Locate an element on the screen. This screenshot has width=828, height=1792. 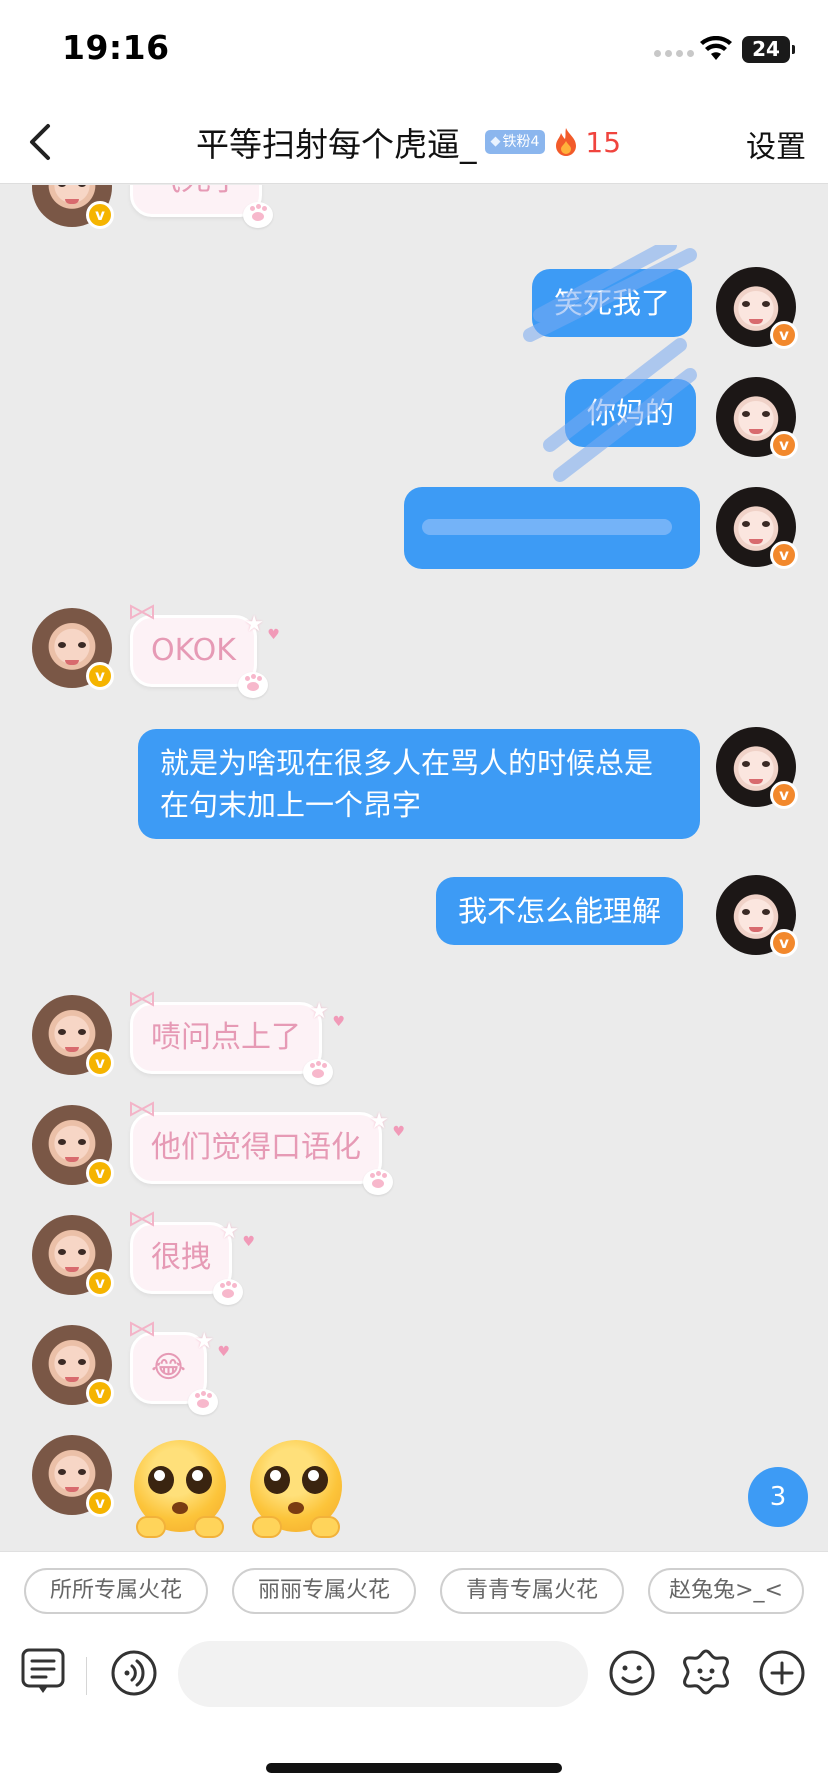
home-indicator is located at coordinates (414, 1768).